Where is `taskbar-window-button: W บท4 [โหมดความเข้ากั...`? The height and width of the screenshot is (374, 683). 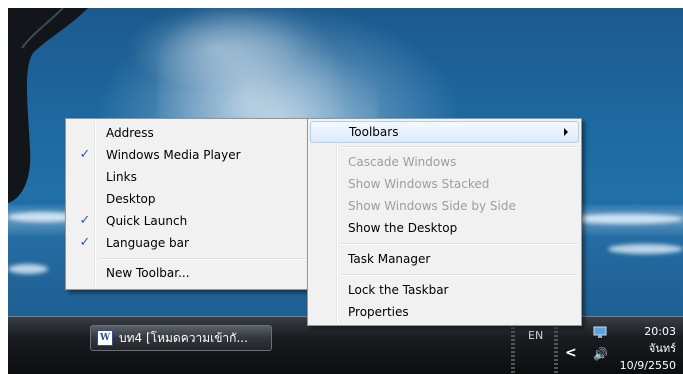
taskbar-window-button: W บท4 [โหมดความเข้ากั... is located at coordinates (181, 338).